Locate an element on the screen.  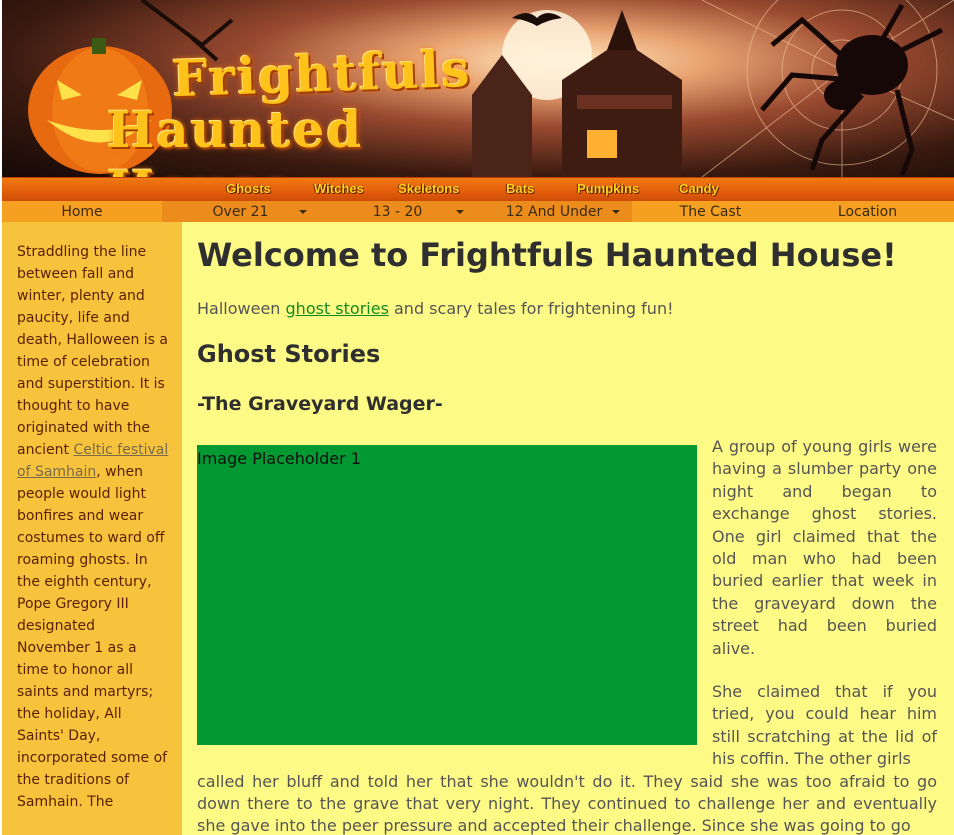
menu-12-and-under-label: 12 And Under is located at coordinates (554, 212).